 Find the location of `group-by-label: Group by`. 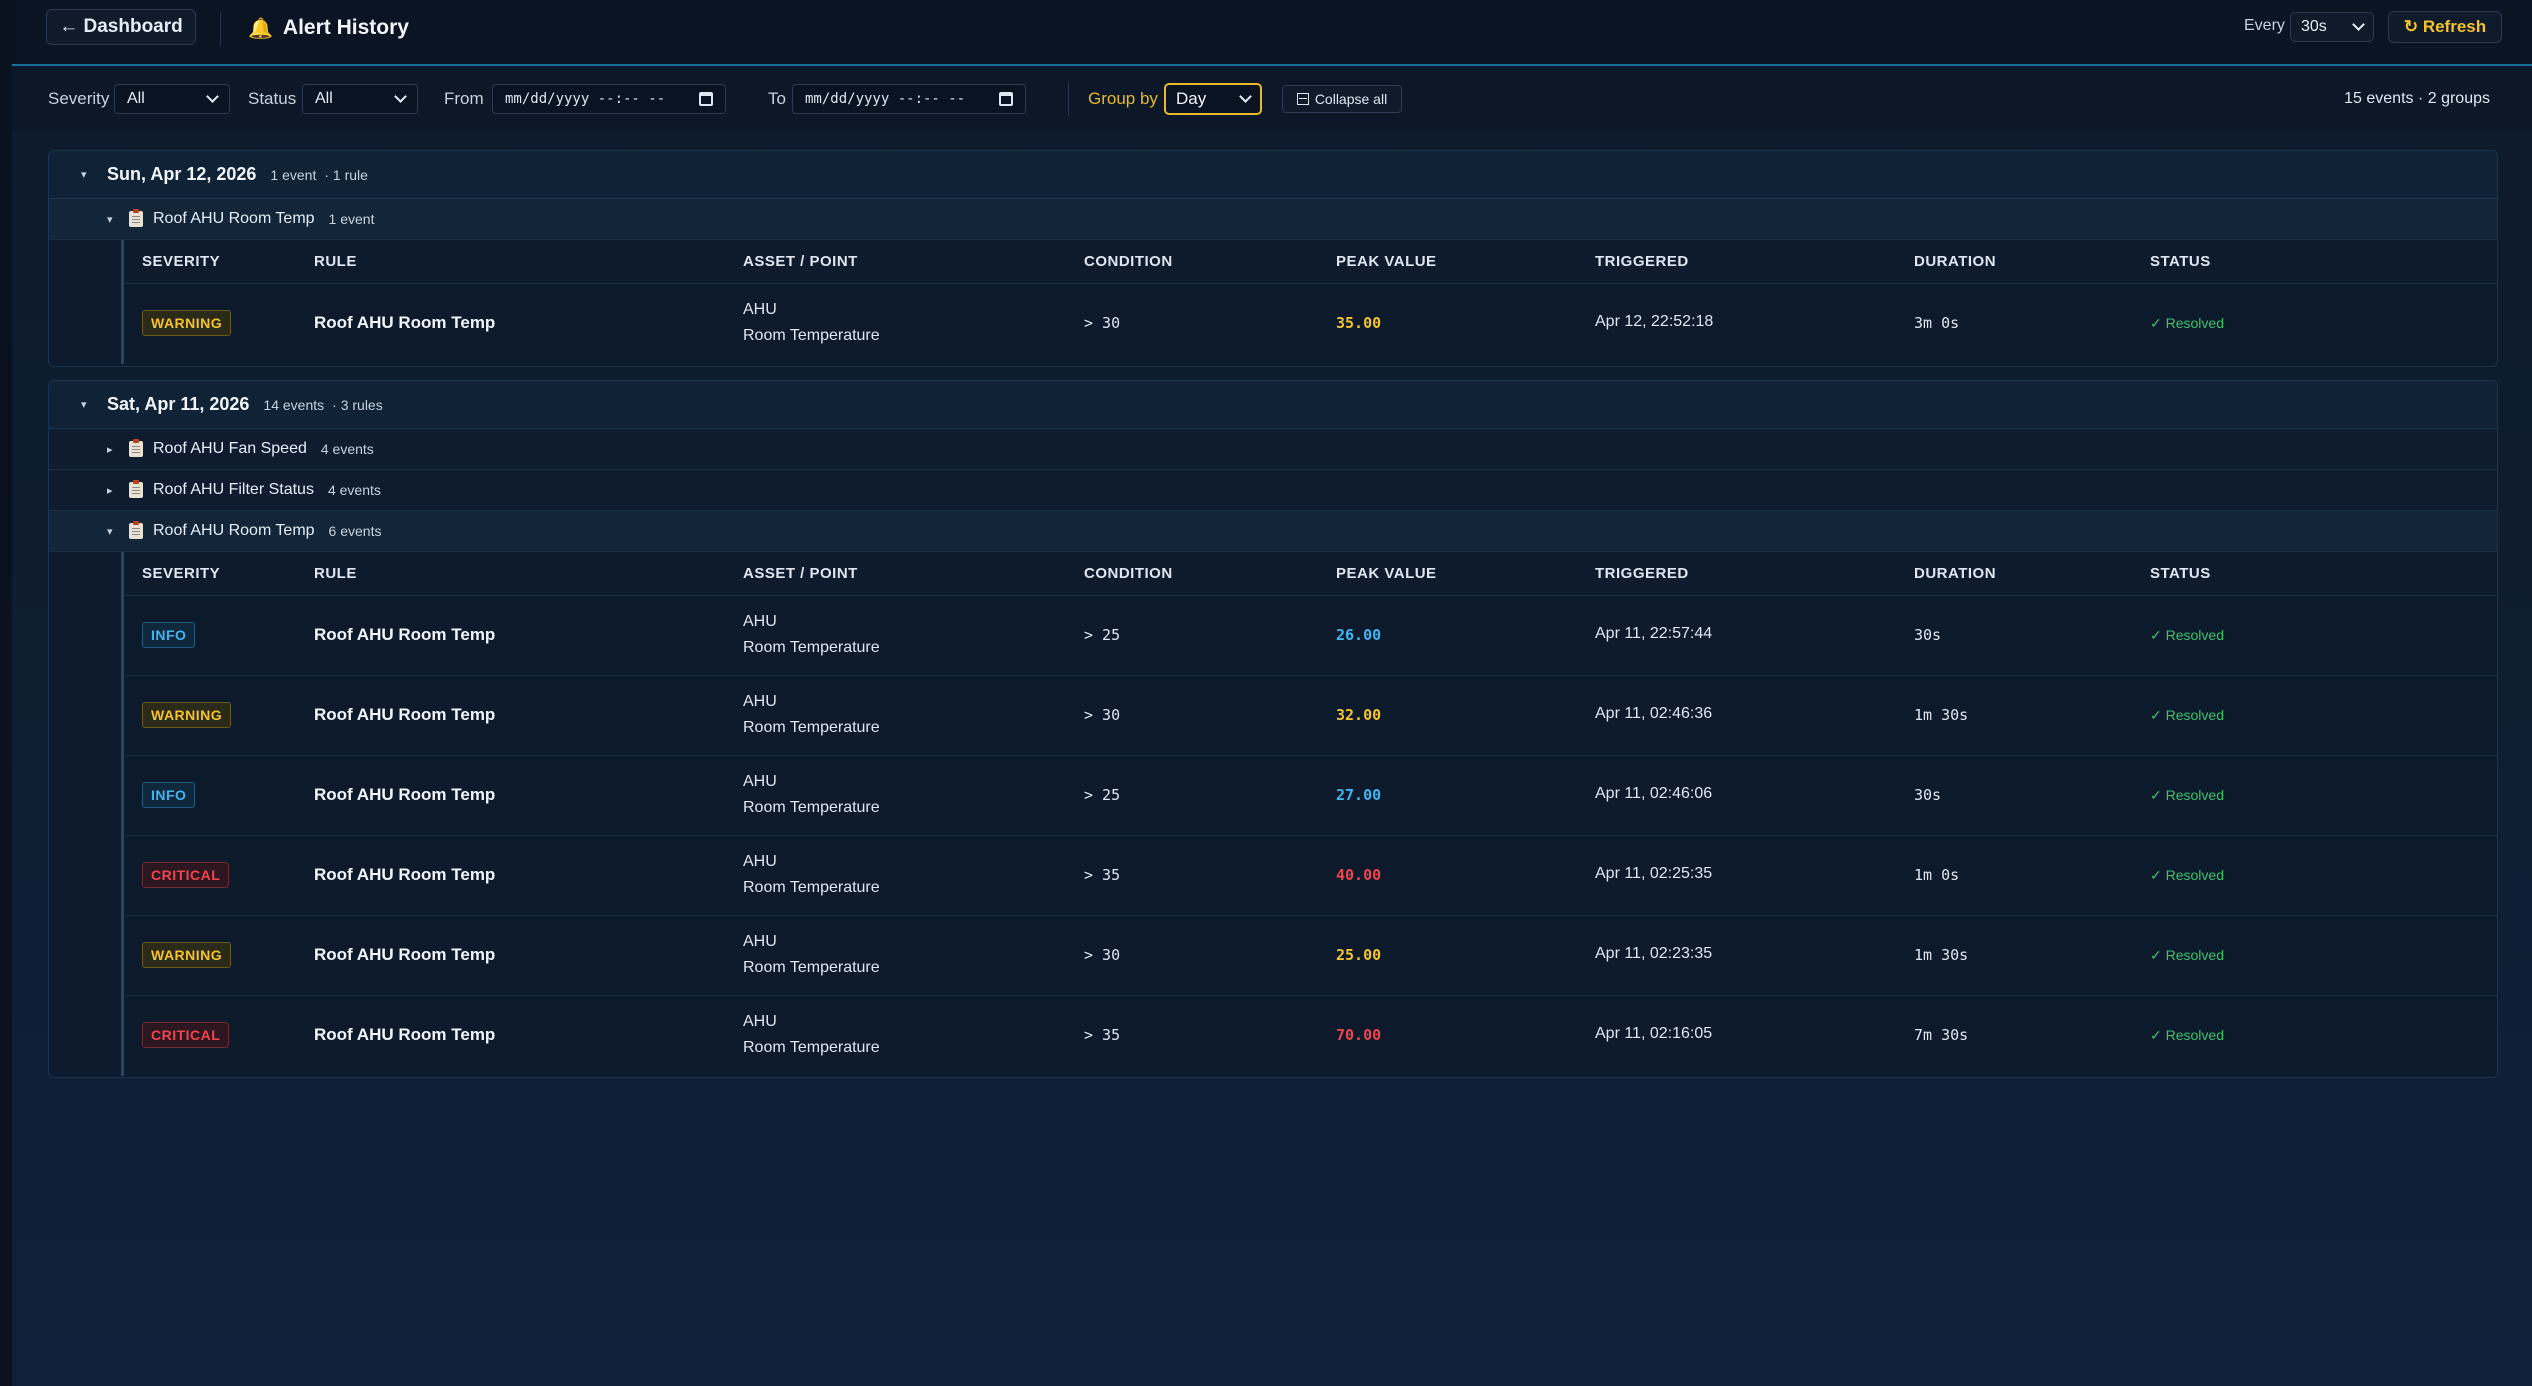

group-by-label: Group by is located at coordinates (1123, 98).